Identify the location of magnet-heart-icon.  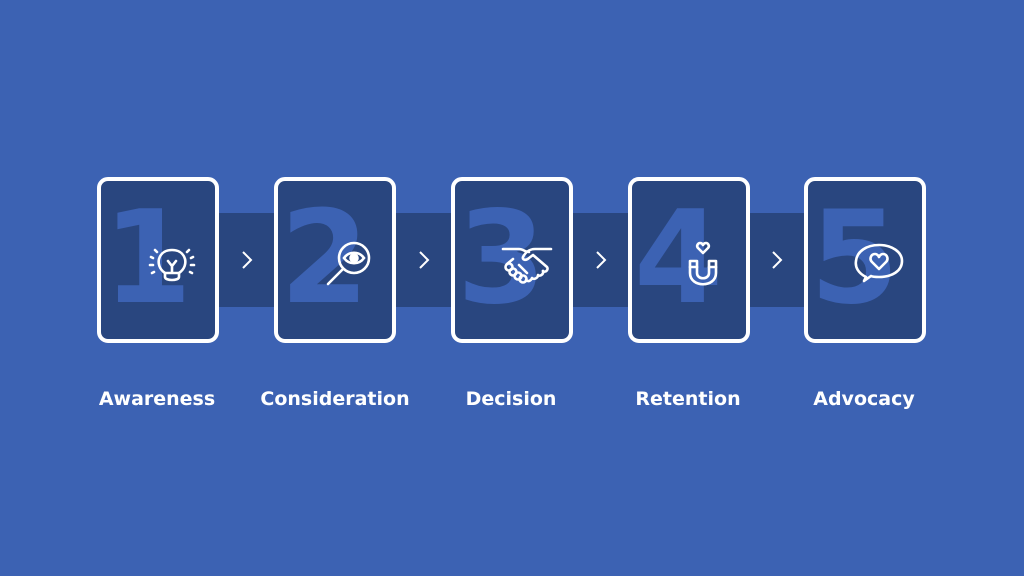
(703, 263).